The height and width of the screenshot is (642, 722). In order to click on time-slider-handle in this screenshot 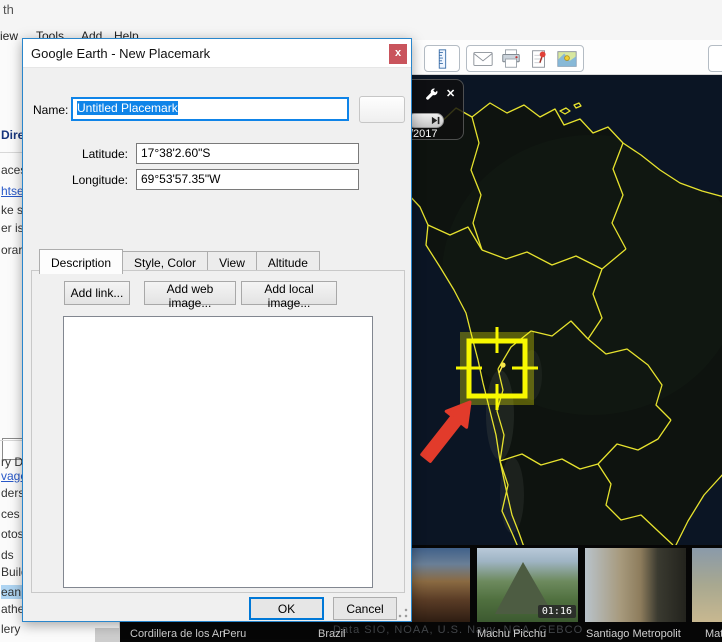, I will do `click(425, 120)`.